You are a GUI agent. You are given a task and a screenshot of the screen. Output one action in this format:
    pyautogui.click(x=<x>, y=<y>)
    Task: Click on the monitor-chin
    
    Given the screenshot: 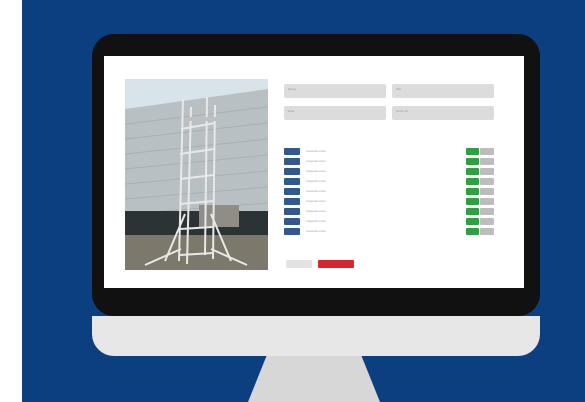 What is the action you would take?
    pyautogui.click(x=316, y=336)
    